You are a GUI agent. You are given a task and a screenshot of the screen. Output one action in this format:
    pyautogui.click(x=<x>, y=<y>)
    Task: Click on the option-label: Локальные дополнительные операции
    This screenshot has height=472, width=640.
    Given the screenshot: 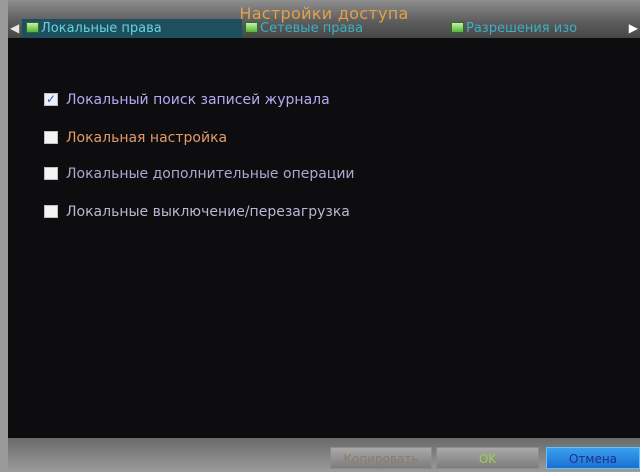 What is the action you would take?
    pyautogui.click(x=210, y=174)
    